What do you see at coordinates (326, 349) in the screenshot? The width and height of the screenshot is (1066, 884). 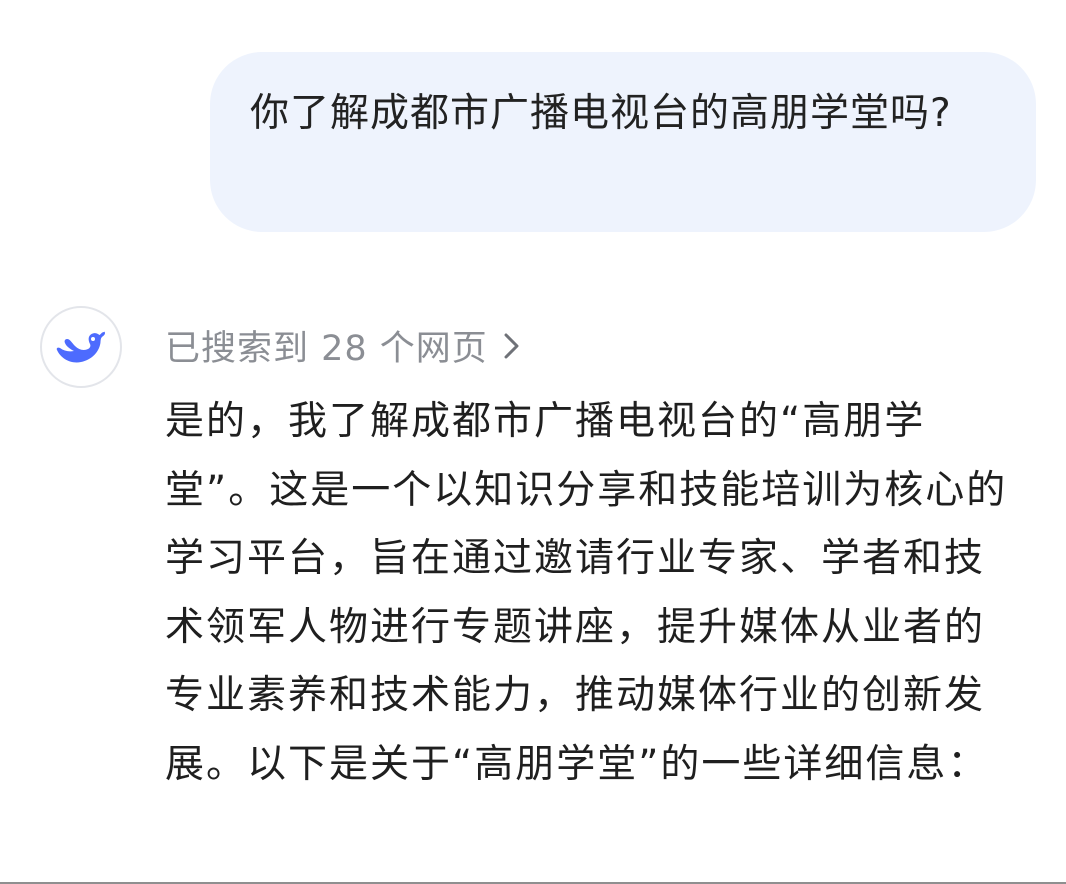 I see `search-results-label: 已搜索到 28 个网页` at bounding box center [326, 349].